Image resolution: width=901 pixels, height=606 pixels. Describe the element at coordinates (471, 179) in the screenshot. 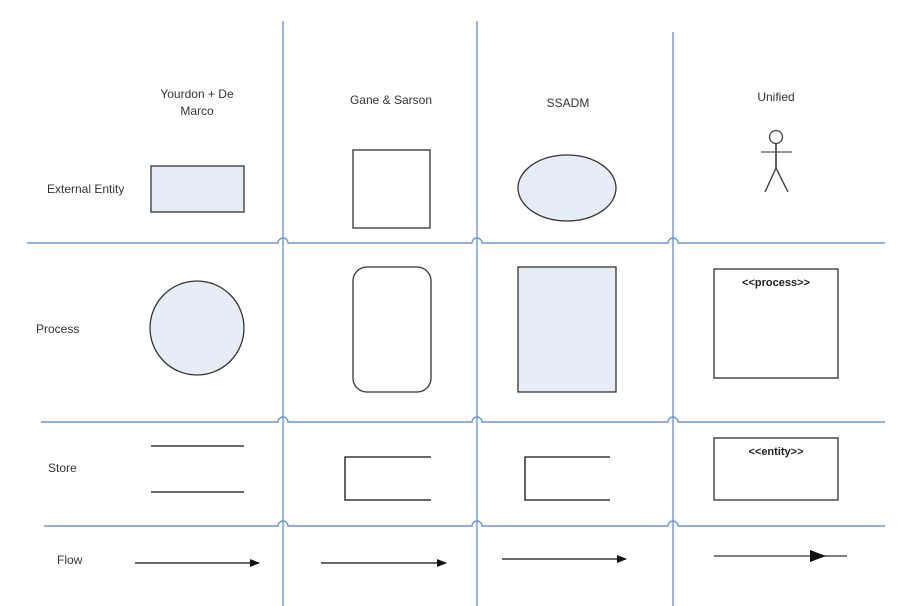

I see `row-external-entity` at that location.